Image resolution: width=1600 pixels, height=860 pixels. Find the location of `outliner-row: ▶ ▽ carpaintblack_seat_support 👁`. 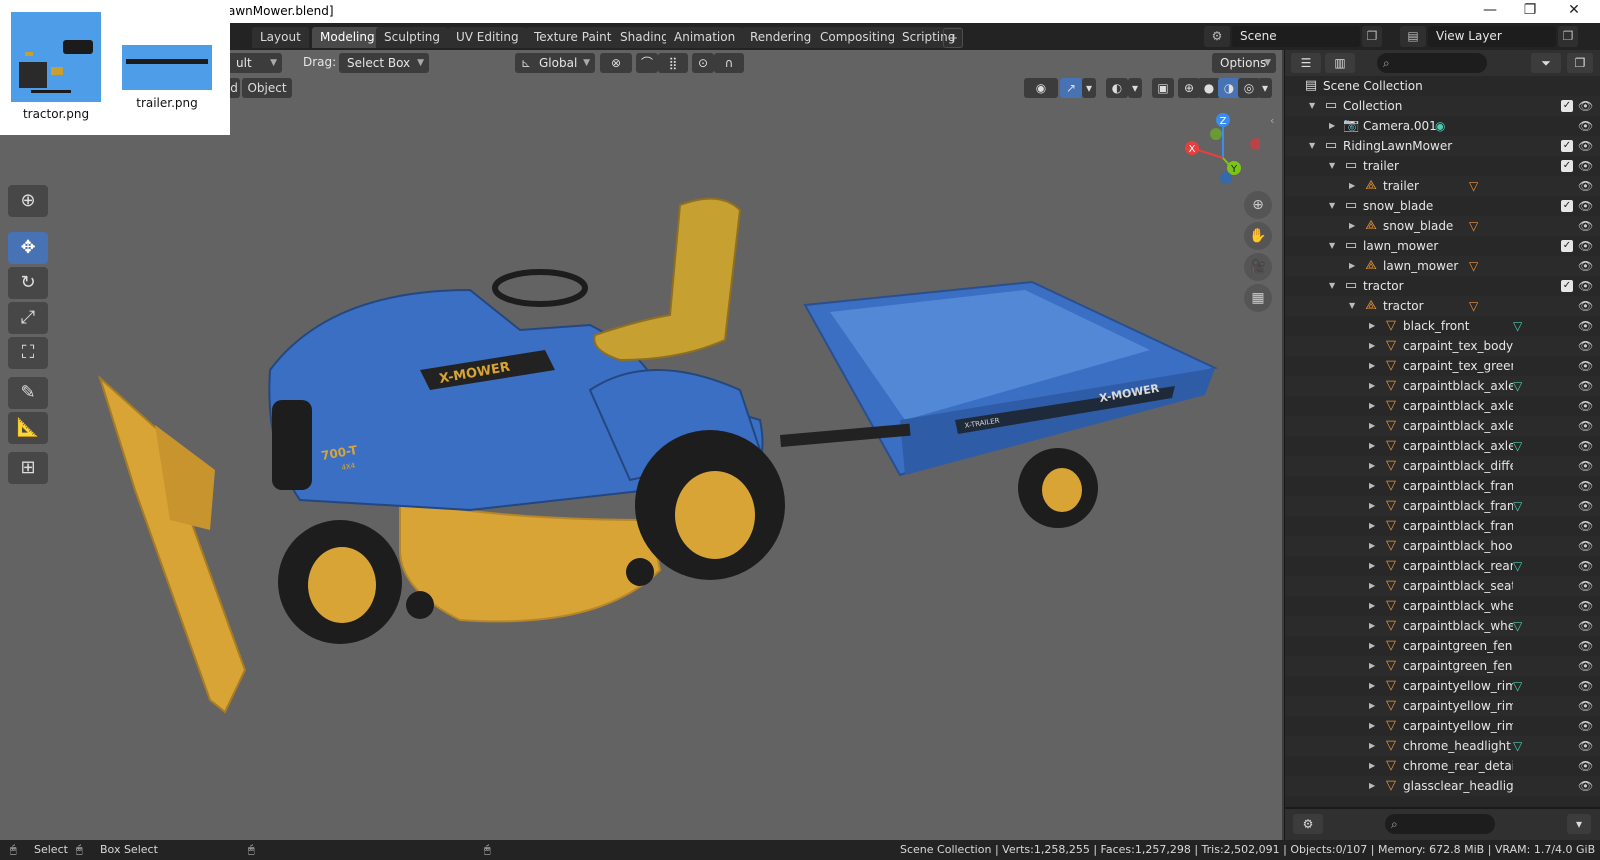

outliner-row: ▶ ▽ carpaintblack_seat_support 👁 is located at coordinates (1442, 586).